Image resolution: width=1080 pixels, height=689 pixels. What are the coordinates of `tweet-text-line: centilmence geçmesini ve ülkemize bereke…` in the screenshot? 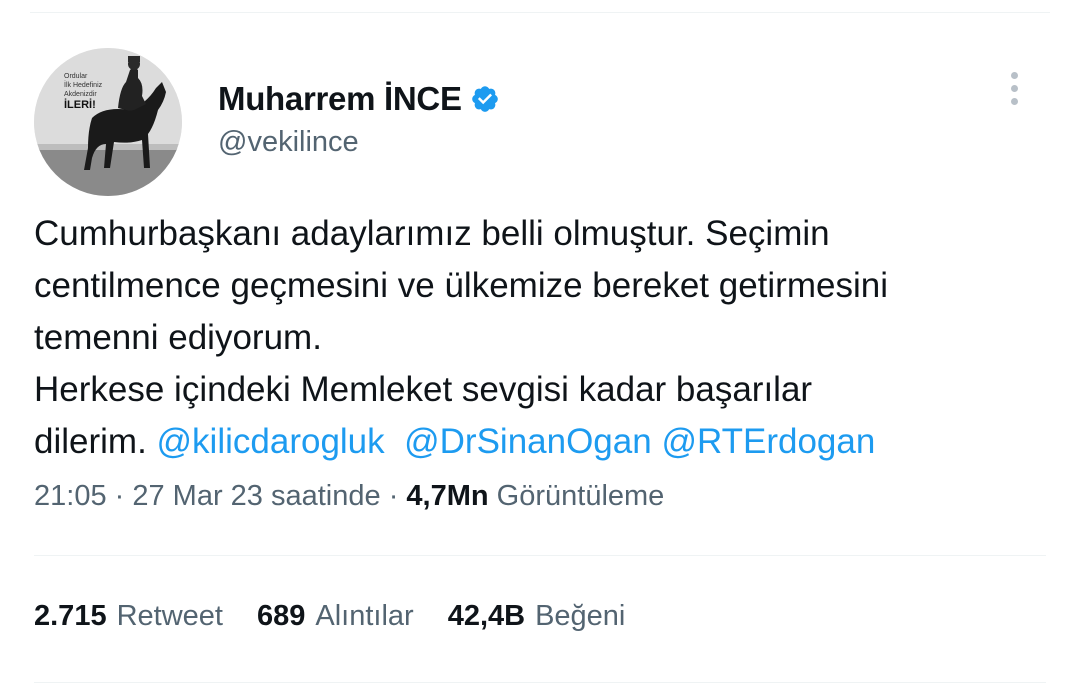 It's located at (539, 286).